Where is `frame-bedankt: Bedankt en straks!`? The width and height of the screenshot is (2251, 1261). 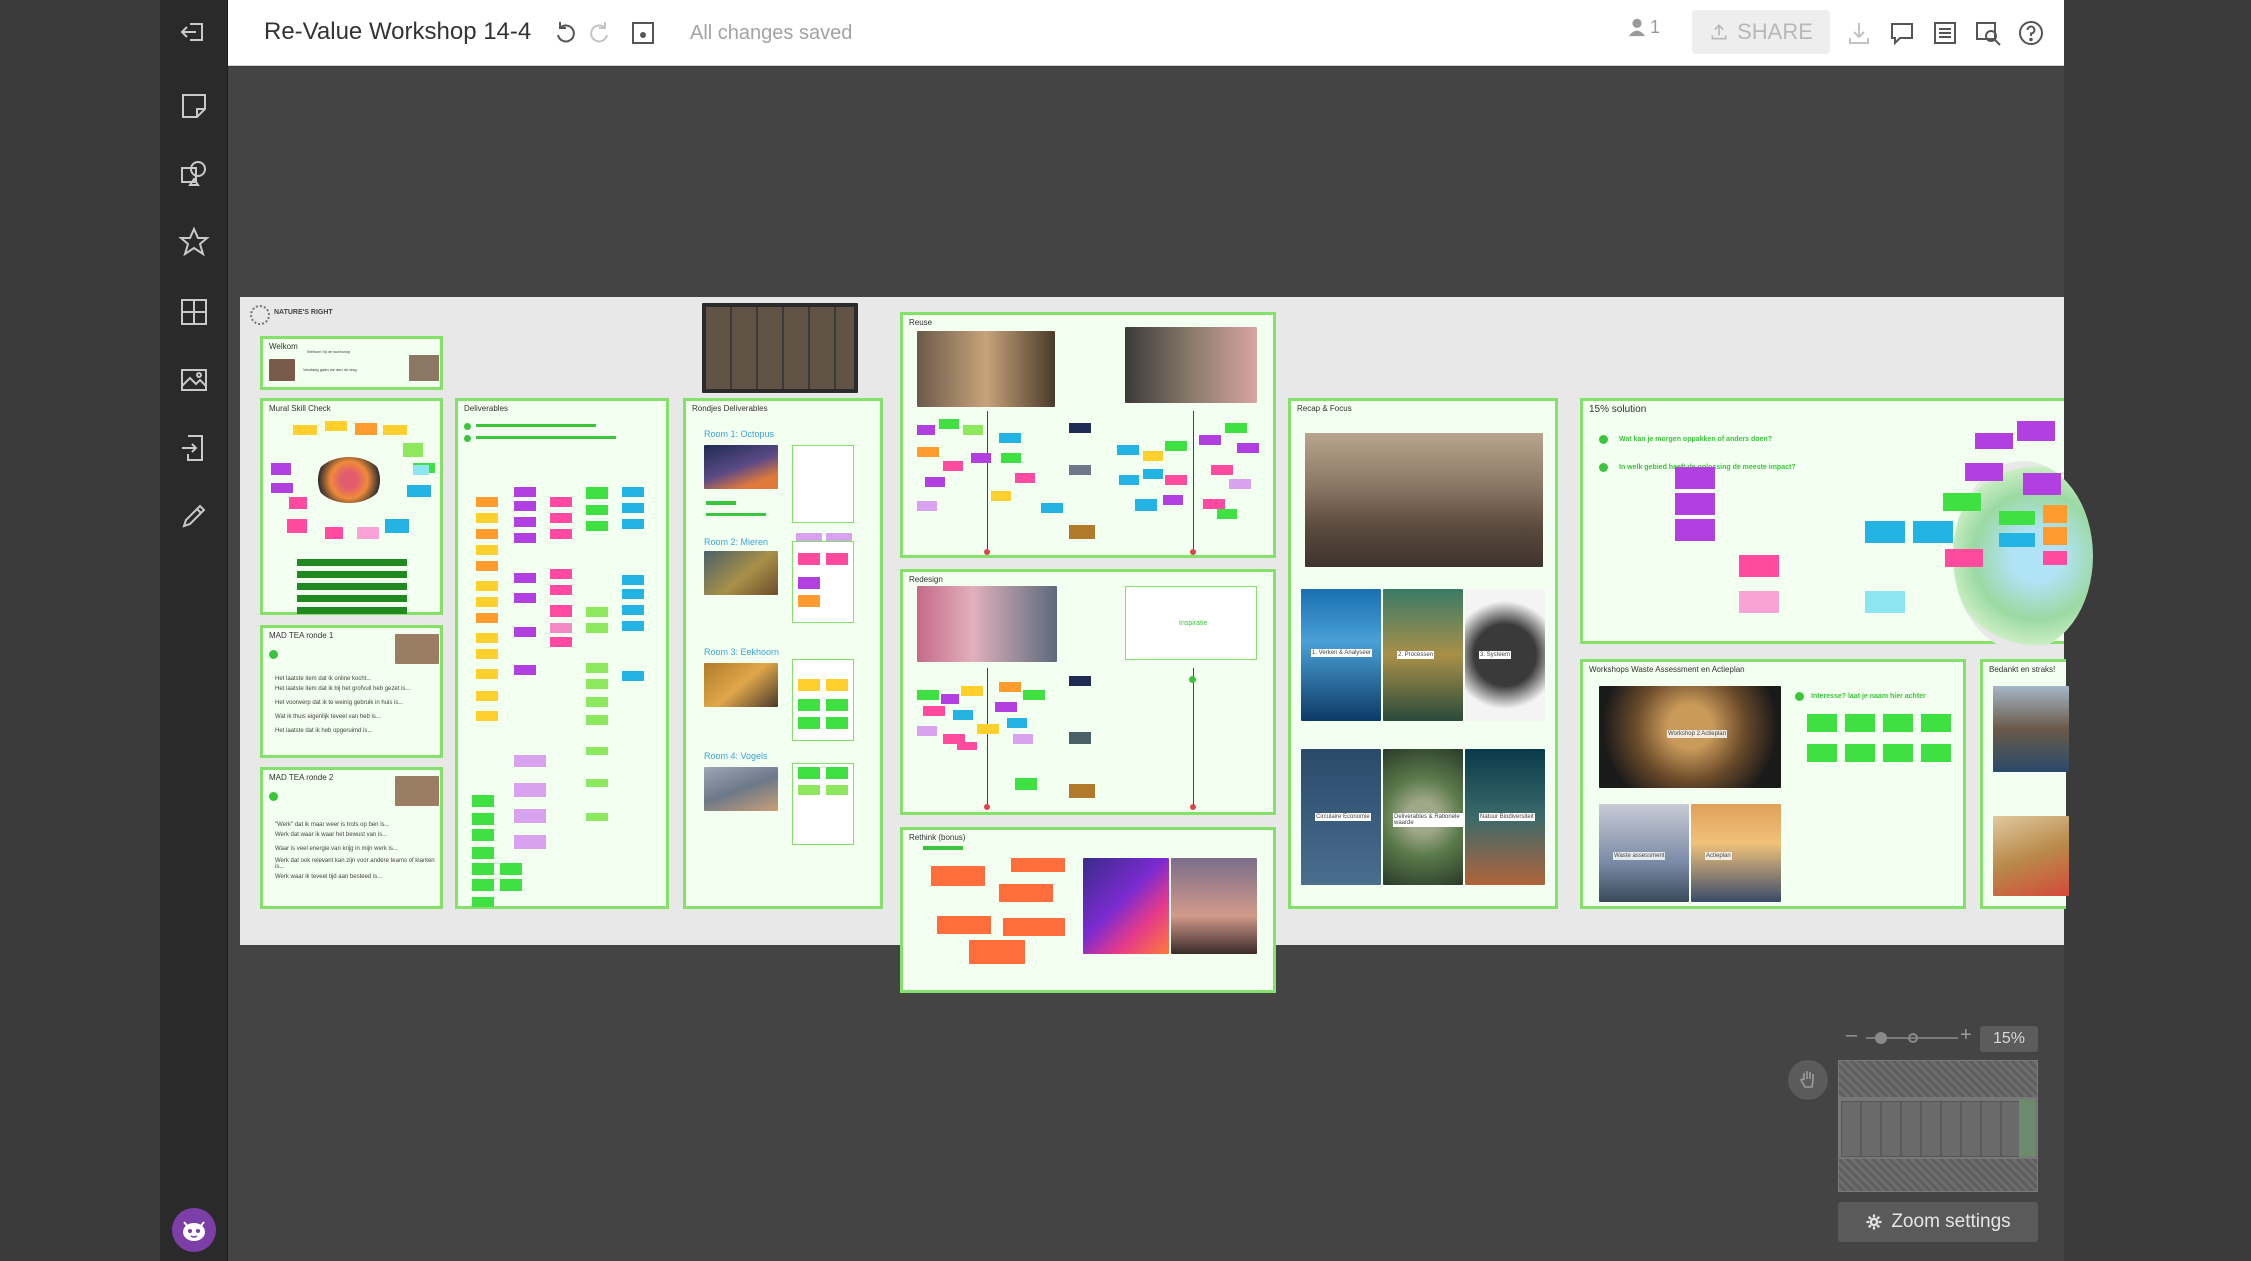 frame-bedankt: Bedankt en straks! is located at coordinates (2024, 784).